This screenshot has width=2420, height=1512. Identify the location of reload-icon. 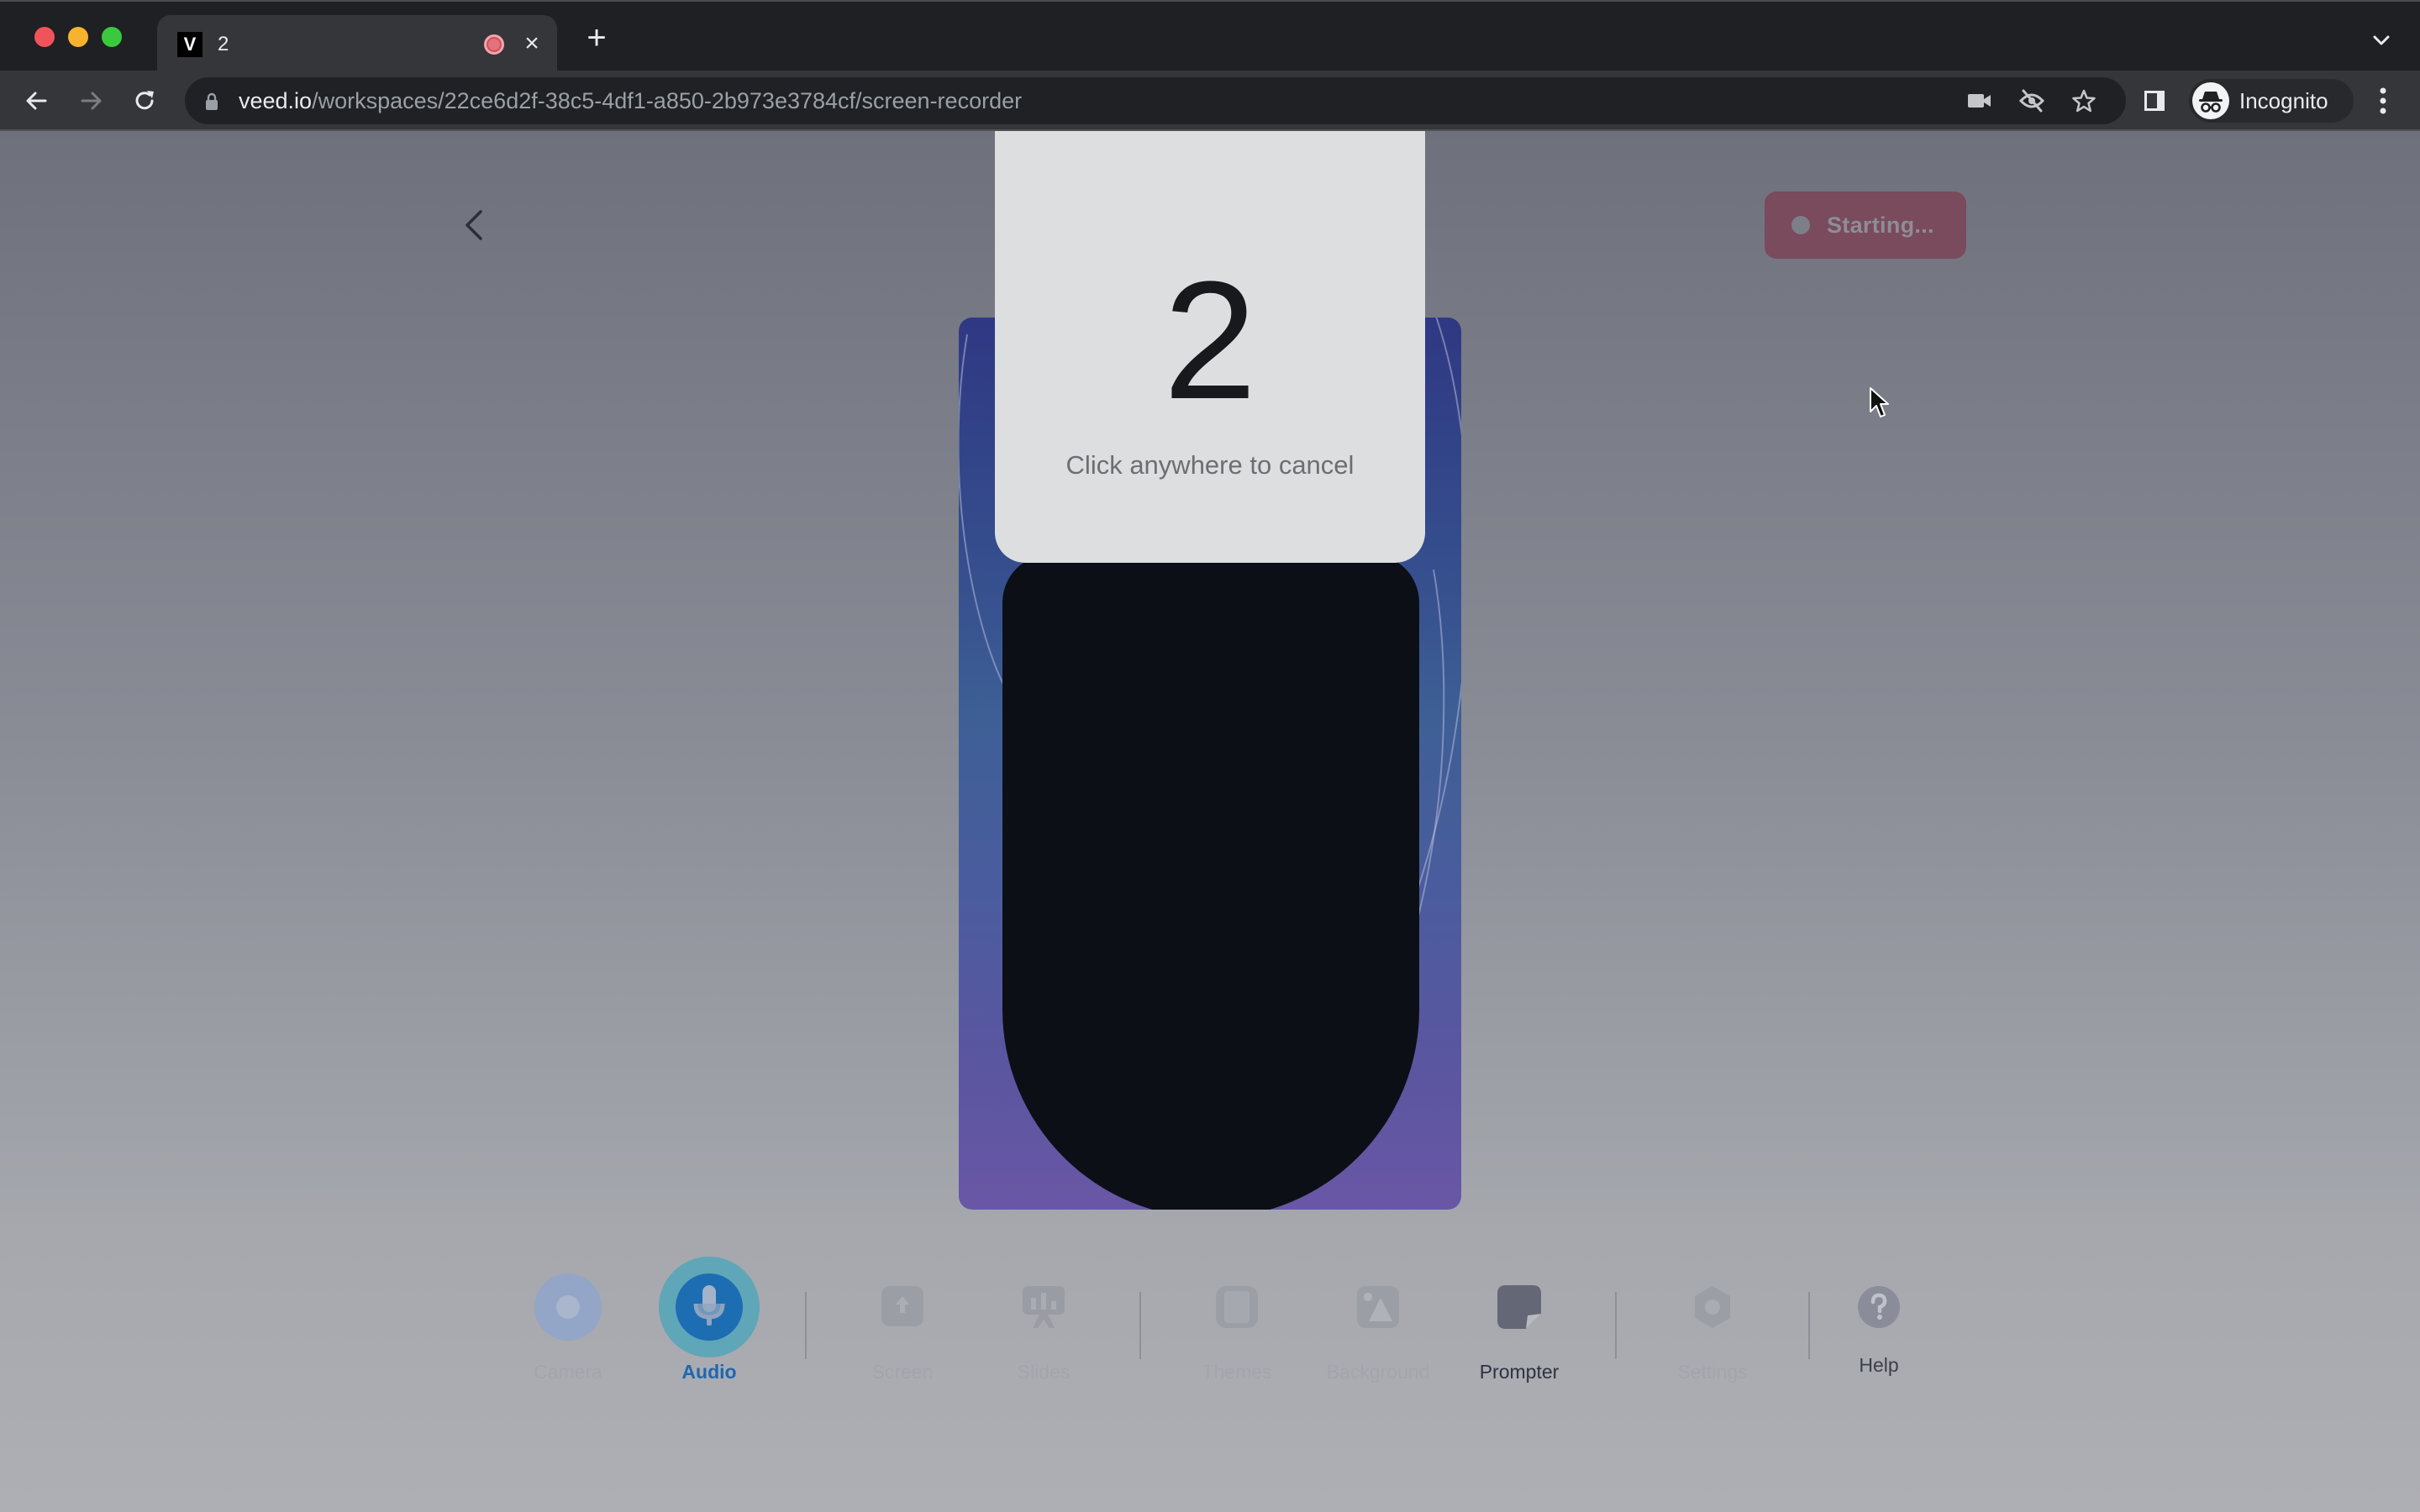
(144, 100).